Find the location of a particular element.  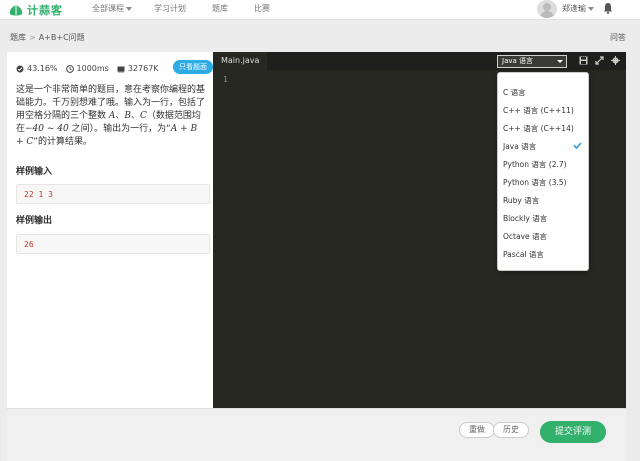

action-bar: 重做 历史 提交评测 is located at coordinates (316, 434).